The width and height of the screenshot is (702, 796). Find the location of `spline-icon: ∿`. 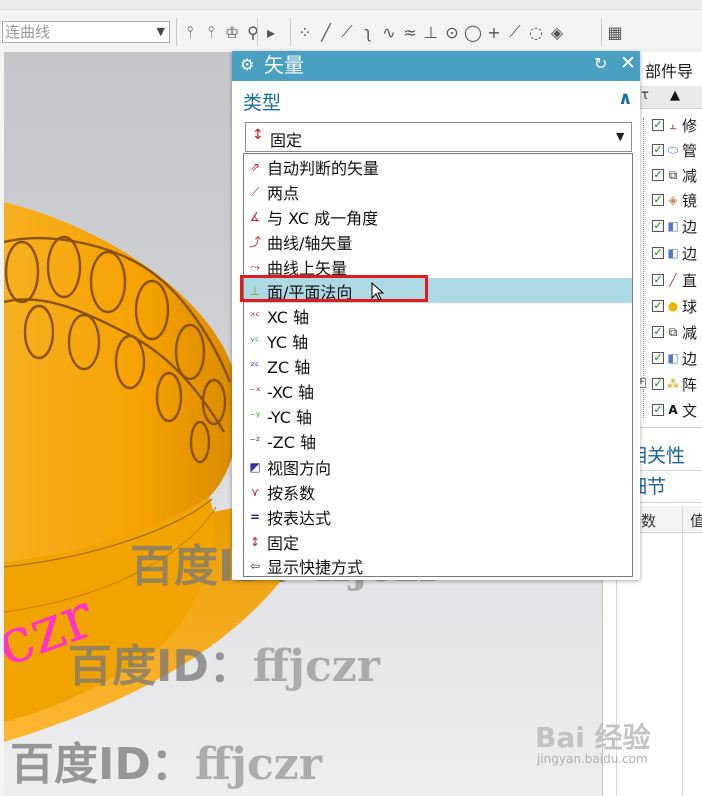

spline-icon: ∿ is located at coordinates (389, 32).